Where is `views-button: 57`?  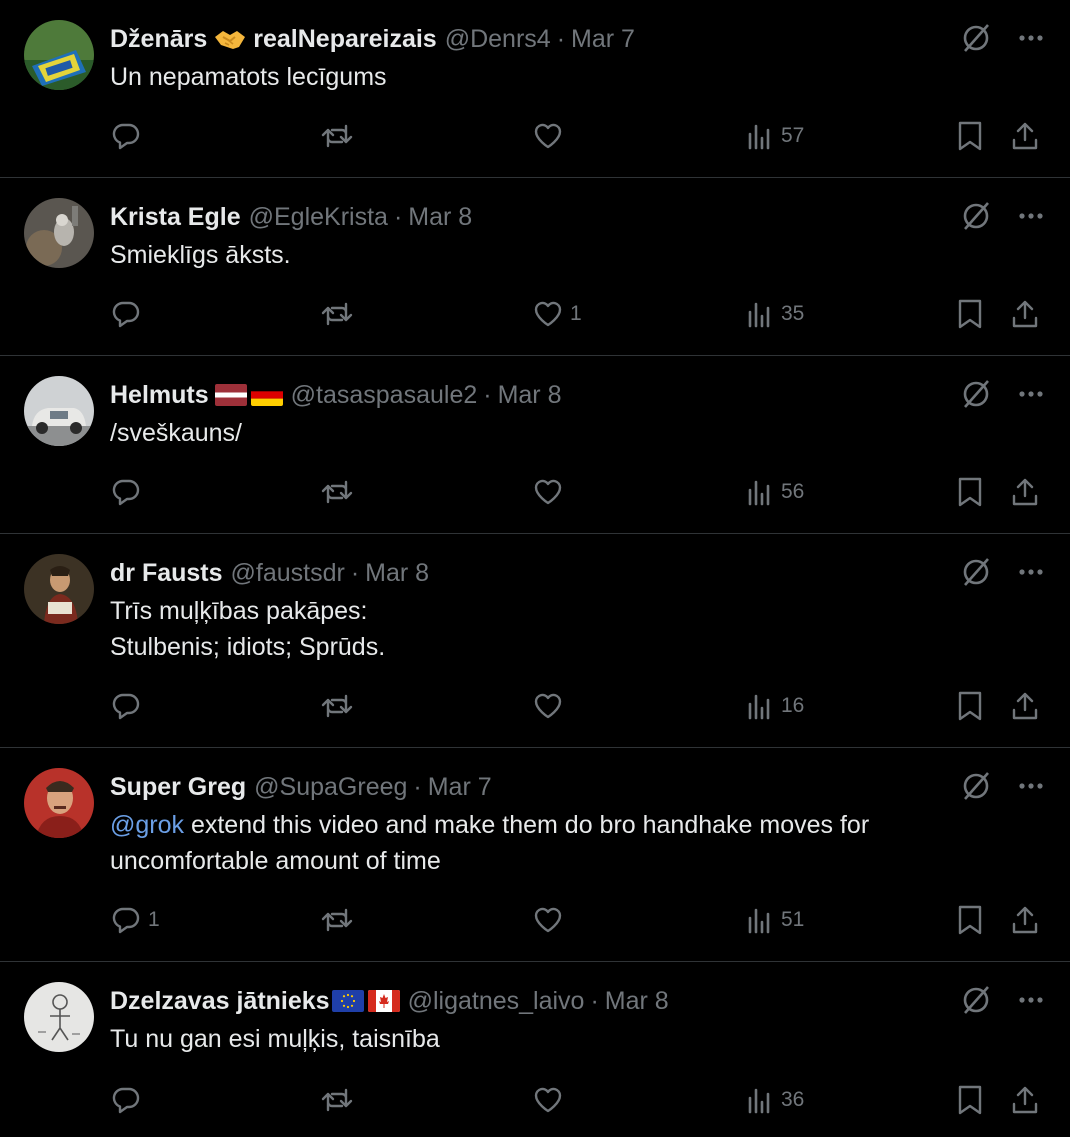 views-button: 57 is located at coordinates (774, 136).